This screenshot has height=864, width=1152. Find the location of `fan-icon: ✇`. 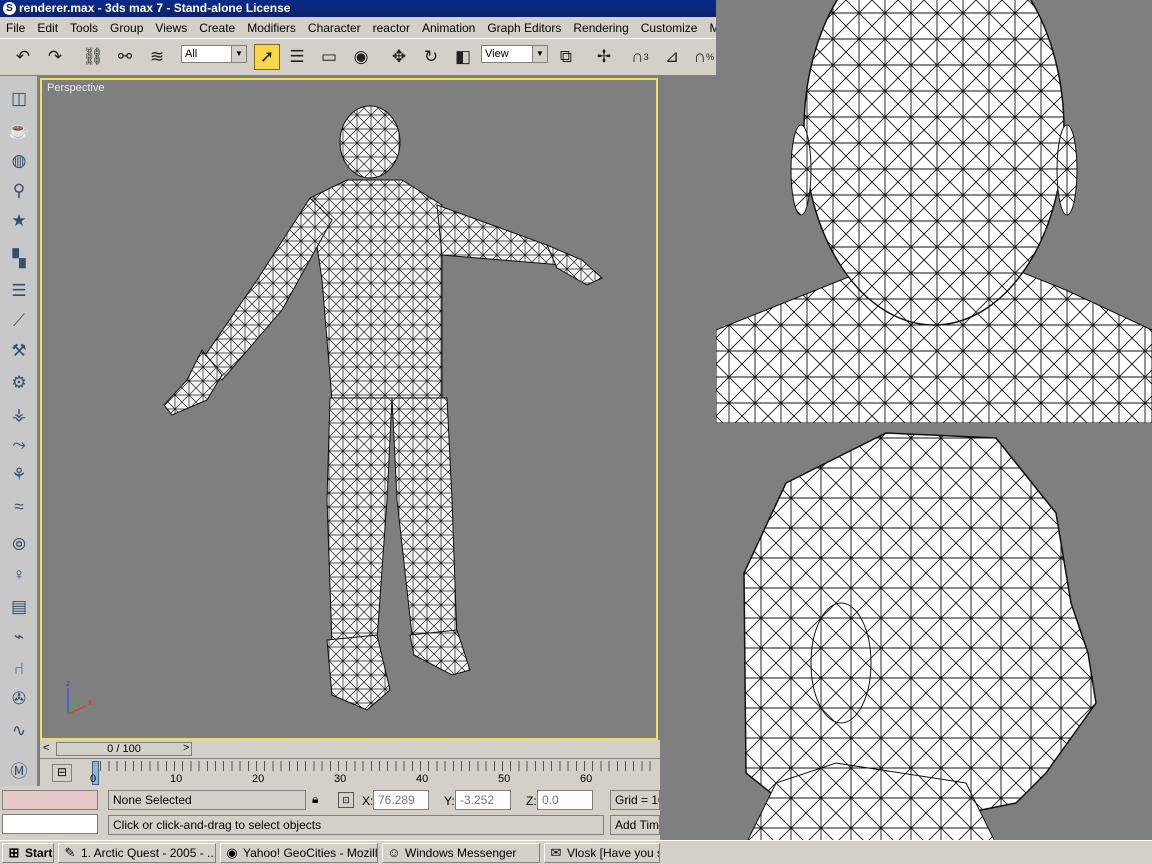

fan-icon: ✇ is located at coordinates (19, 699).